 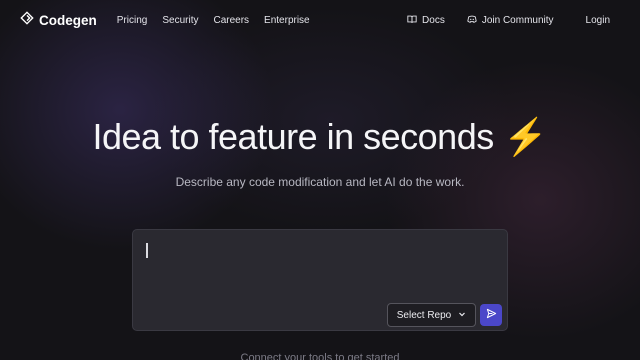 What do you see at coordinates (598, 20) in the screenshot?
I see `nav-login-link: Login` at bounding box center [598, 20].